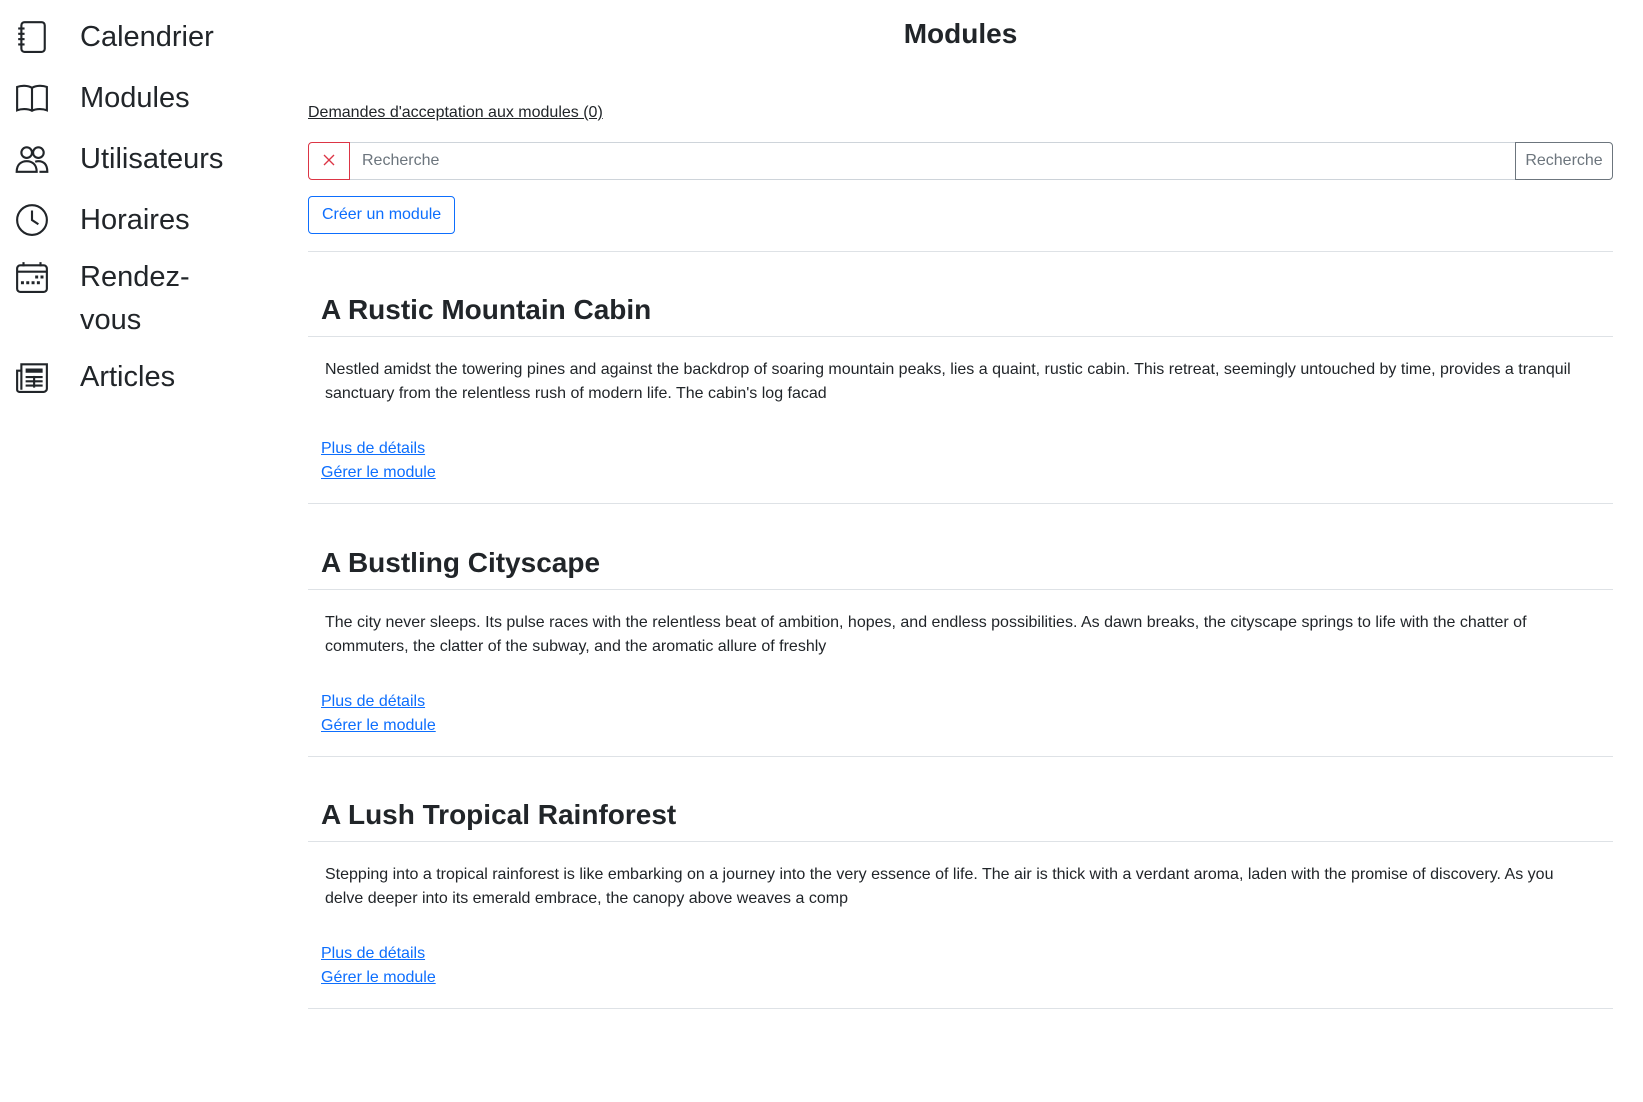 This screenshot has height=1102, width=1643. I want to click on sidebar-item-articles: Articles, so click(122, 377).